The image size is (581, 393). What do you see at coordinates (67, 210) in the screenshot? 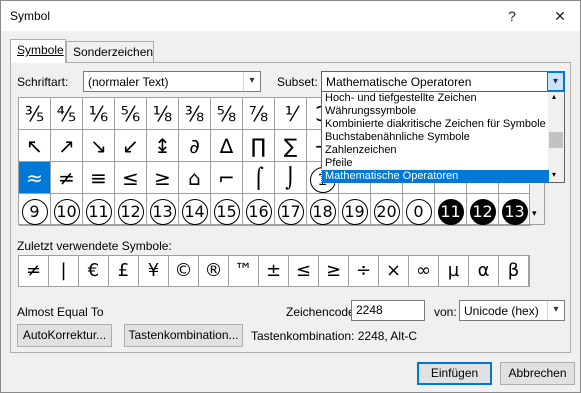
I see `symbol-cell: 10` at bounding box center [67, 210].